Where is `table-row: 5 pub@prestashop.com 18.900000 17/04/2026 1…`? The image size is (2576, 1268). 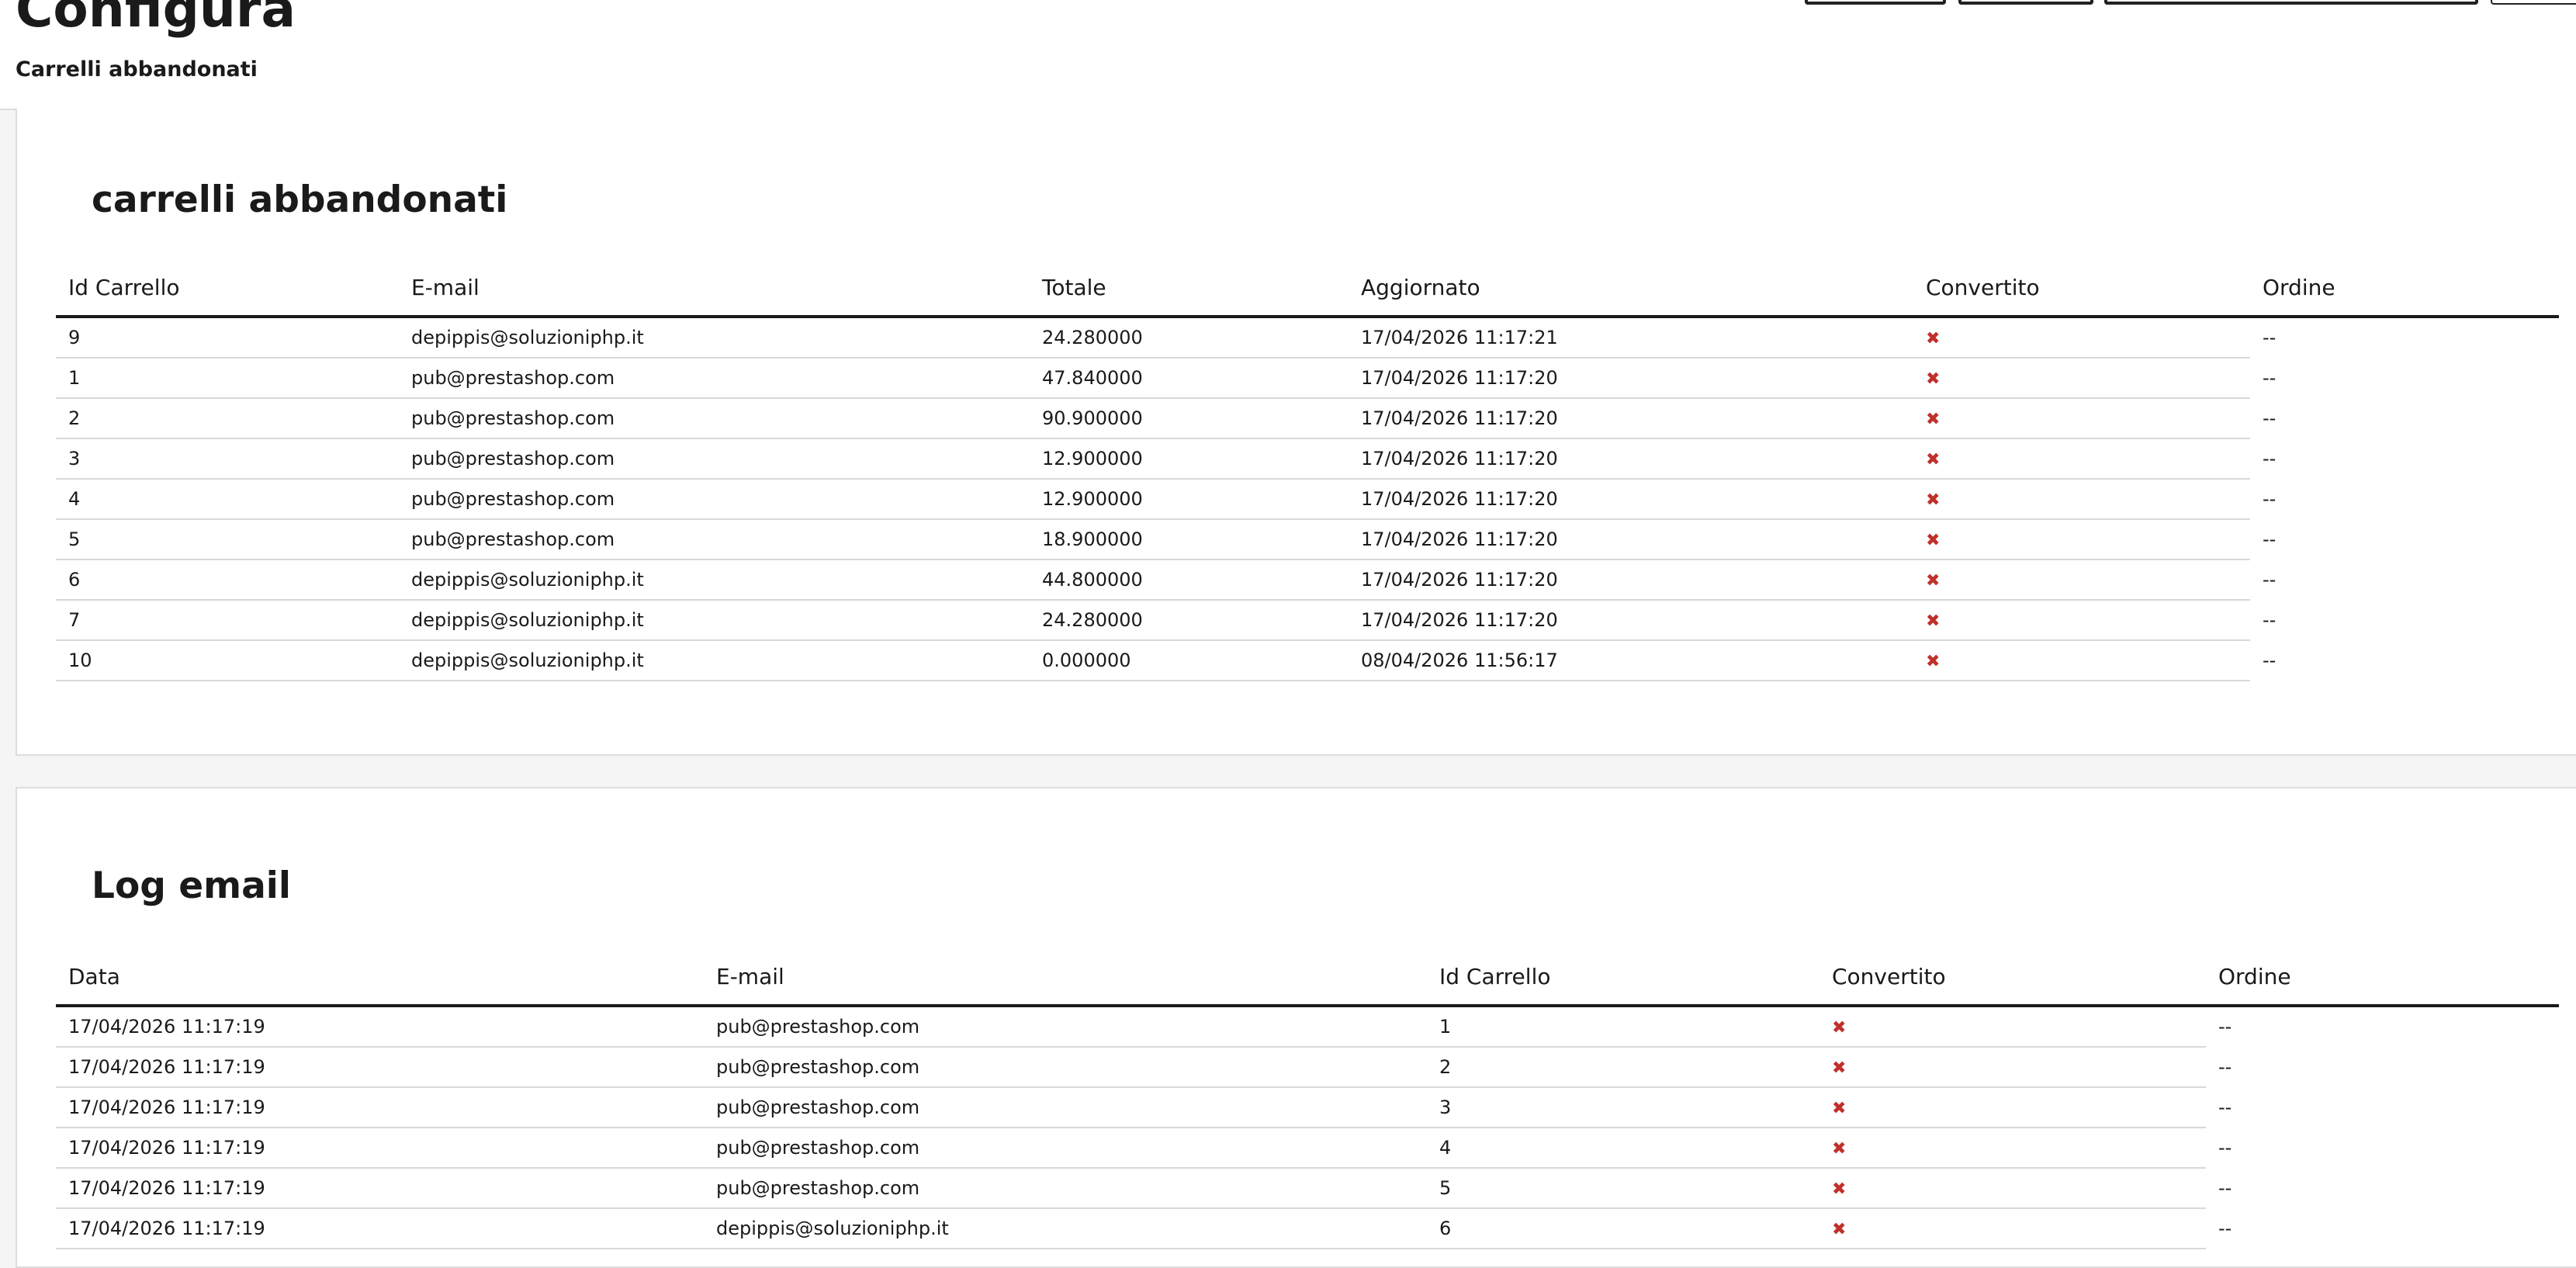 table-row: 5 pub@prestashop.com 18.900000 17/04/2026 1… is located at coordinates (1307, 539).